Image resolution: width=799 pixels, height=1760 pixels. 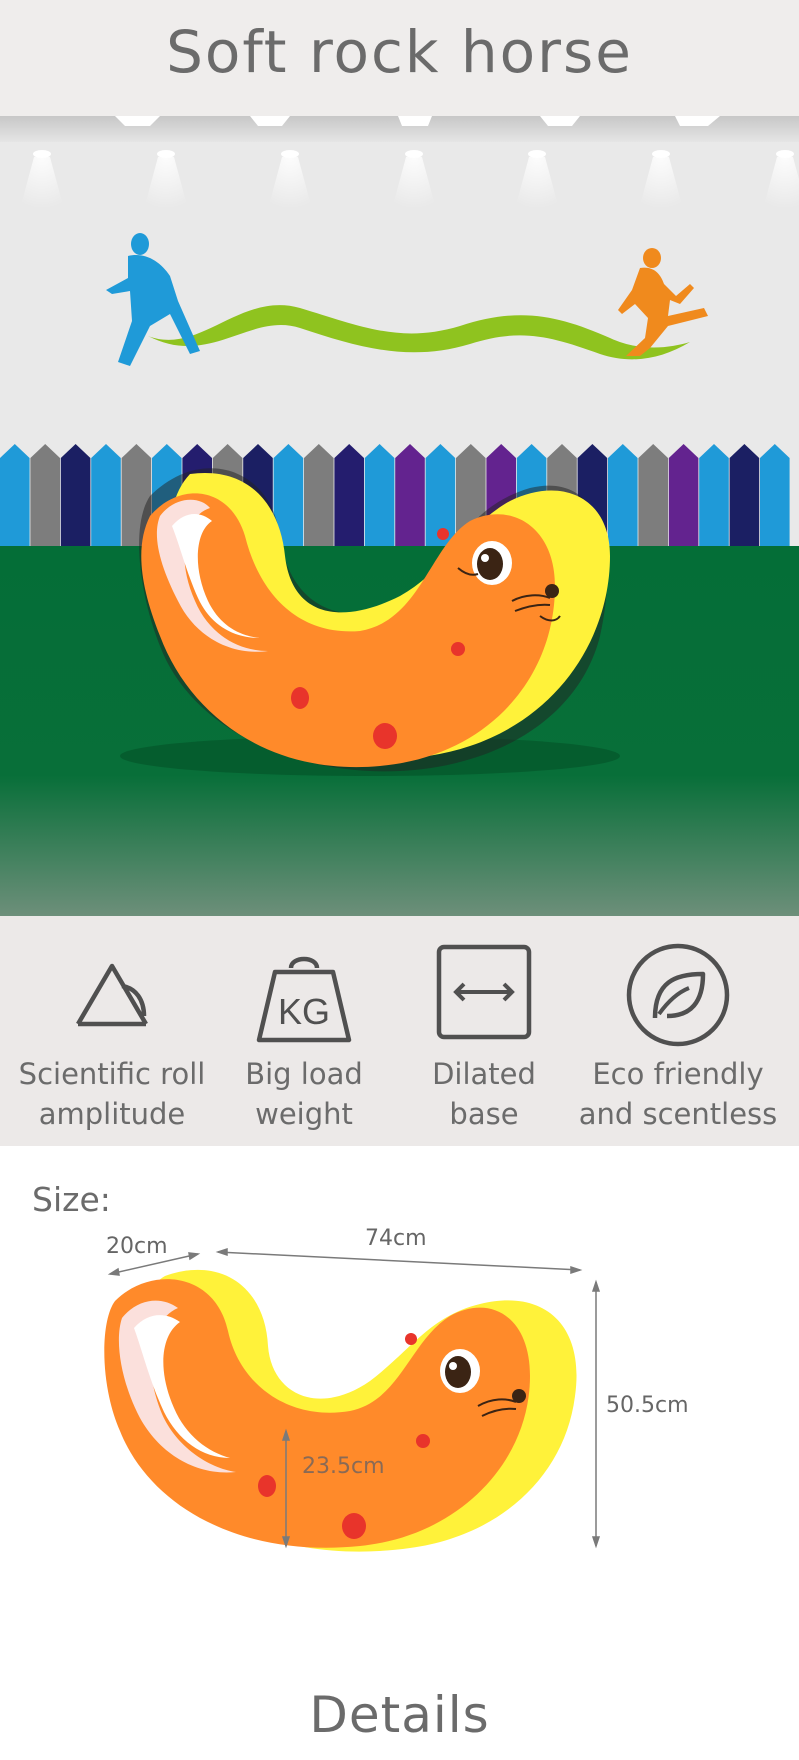 What do you see at coordinates (396, 1238) in the screenshot?
I see `dimension-length-label: 74cm` at bounding box center [396, 1238].